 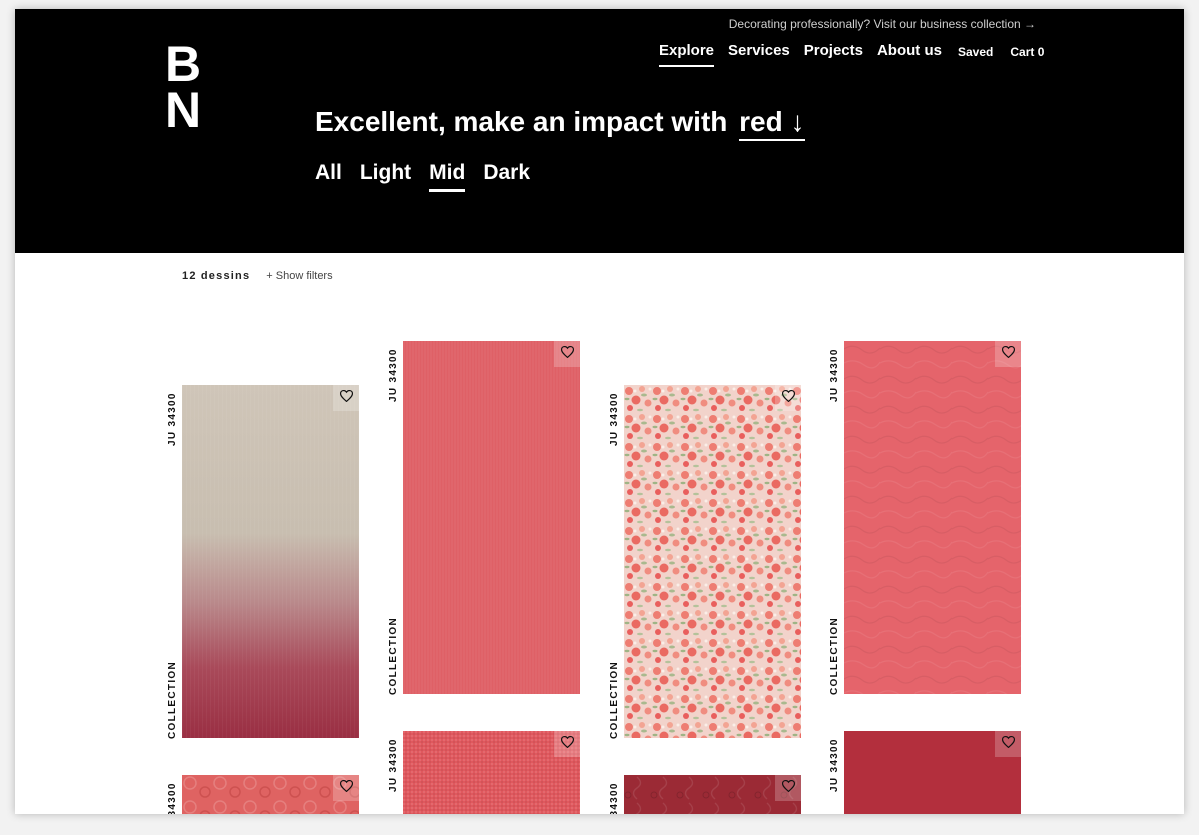 I want to click on swatch-ombre-texture, so click(x=270, y=561).